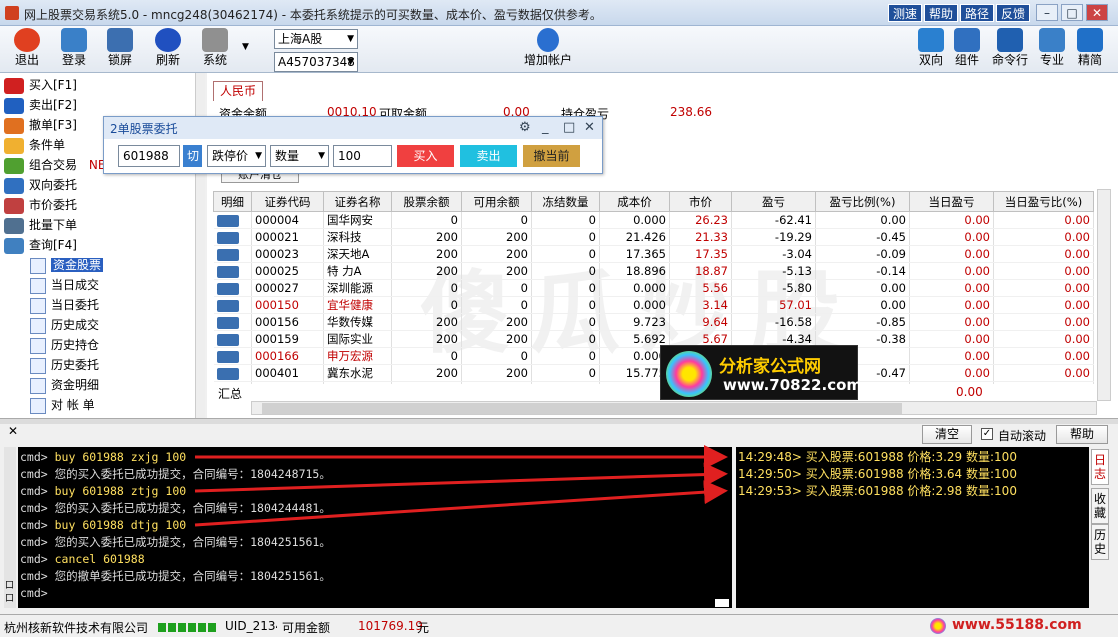  I want to click on sidebar-sub-funds-stocks: 资金股票, so click(67, 265).